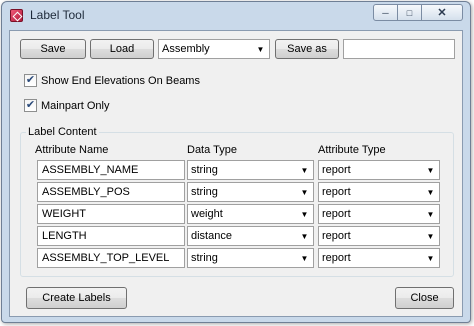 This screenshot has height=326, width=474. I want to click on data-type-header: Data Type, so click(212, 150).